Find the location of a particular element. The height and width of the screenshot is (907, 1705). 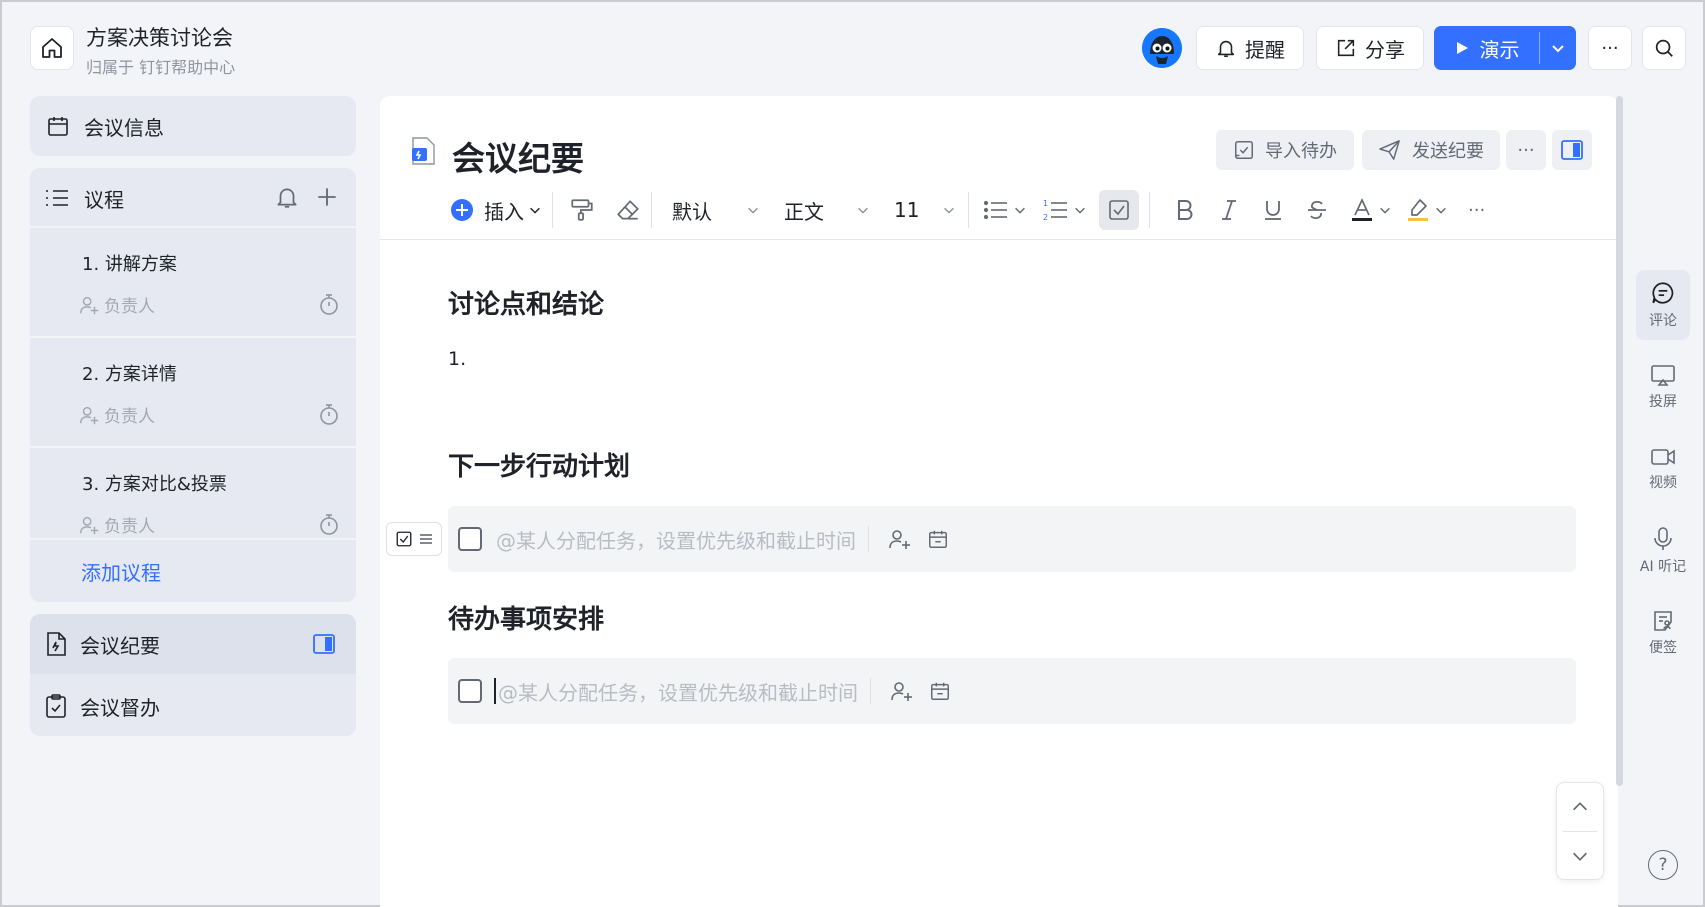

doc-side-panel-button is located at coordinates (1572, 150).